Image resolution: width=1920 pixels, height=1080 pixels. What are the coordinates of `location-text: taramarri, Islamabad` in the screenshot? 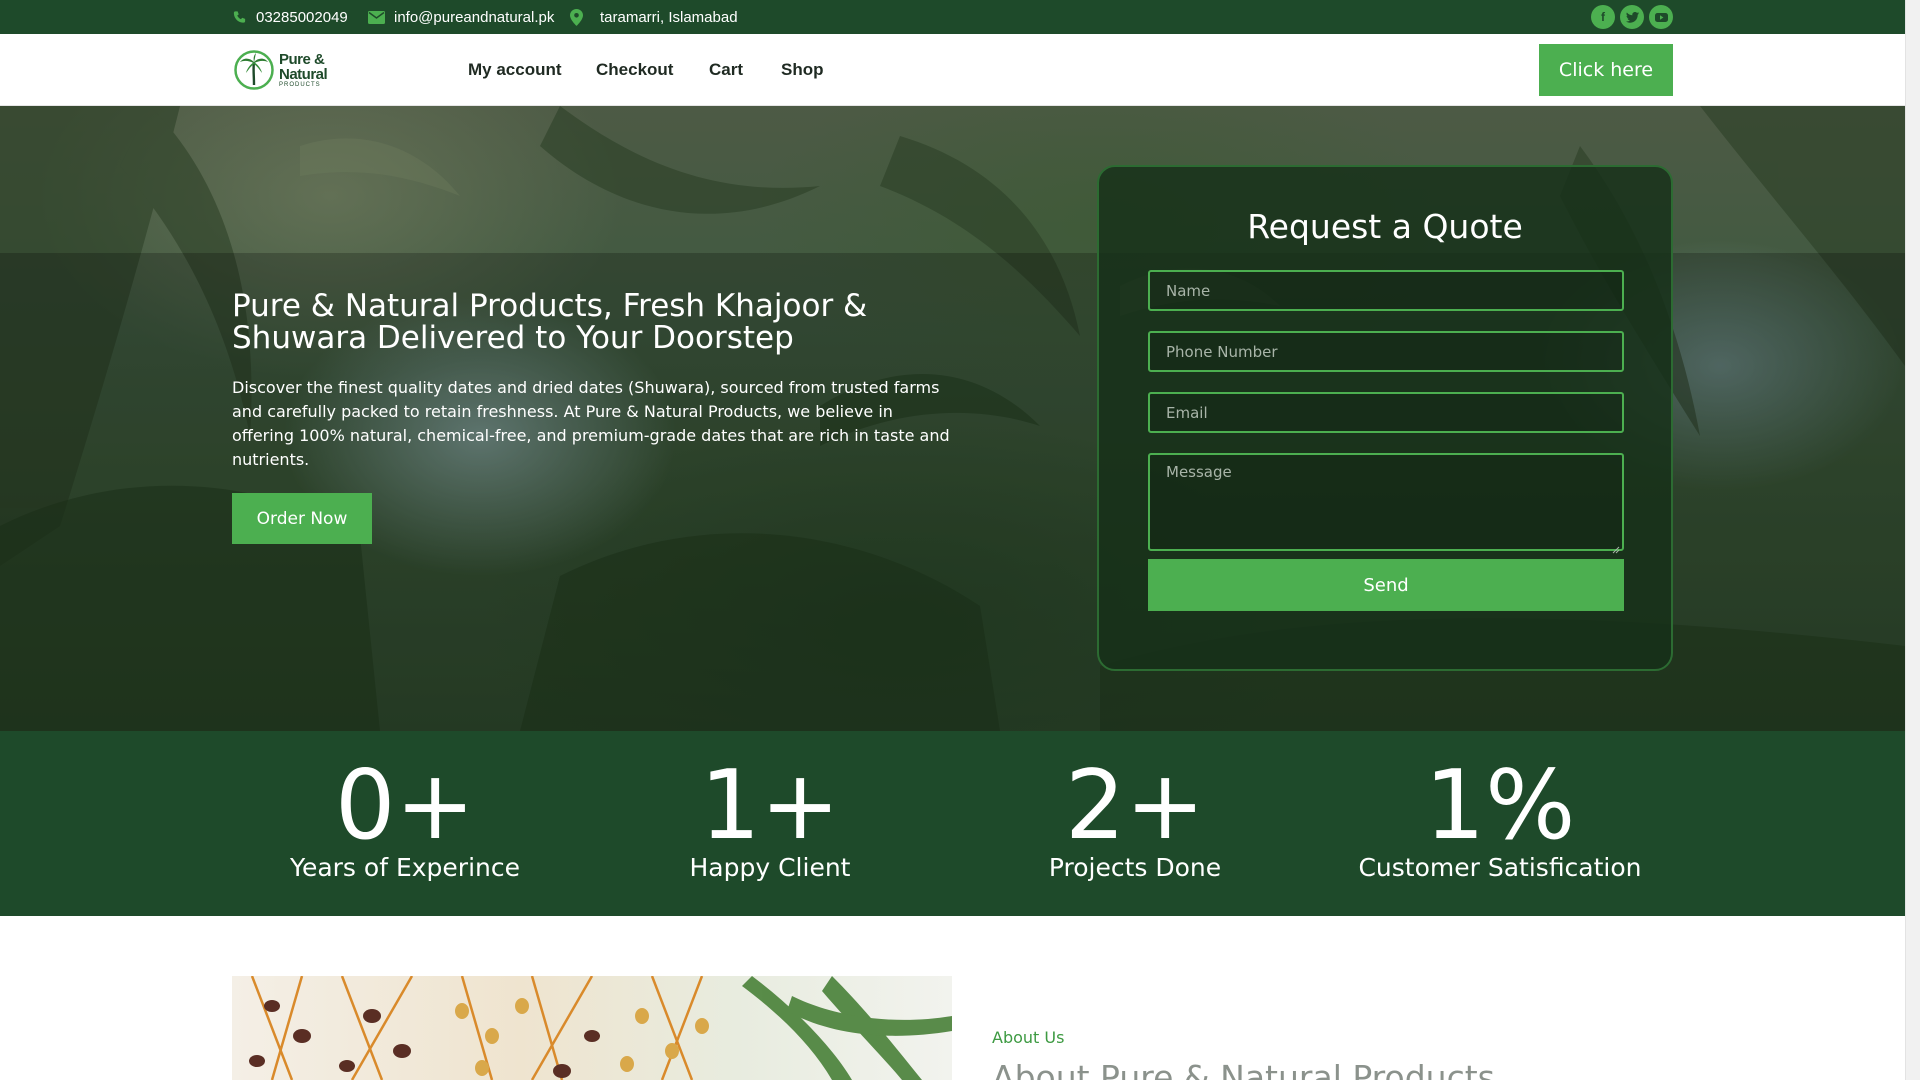 It's located at (669, 17).